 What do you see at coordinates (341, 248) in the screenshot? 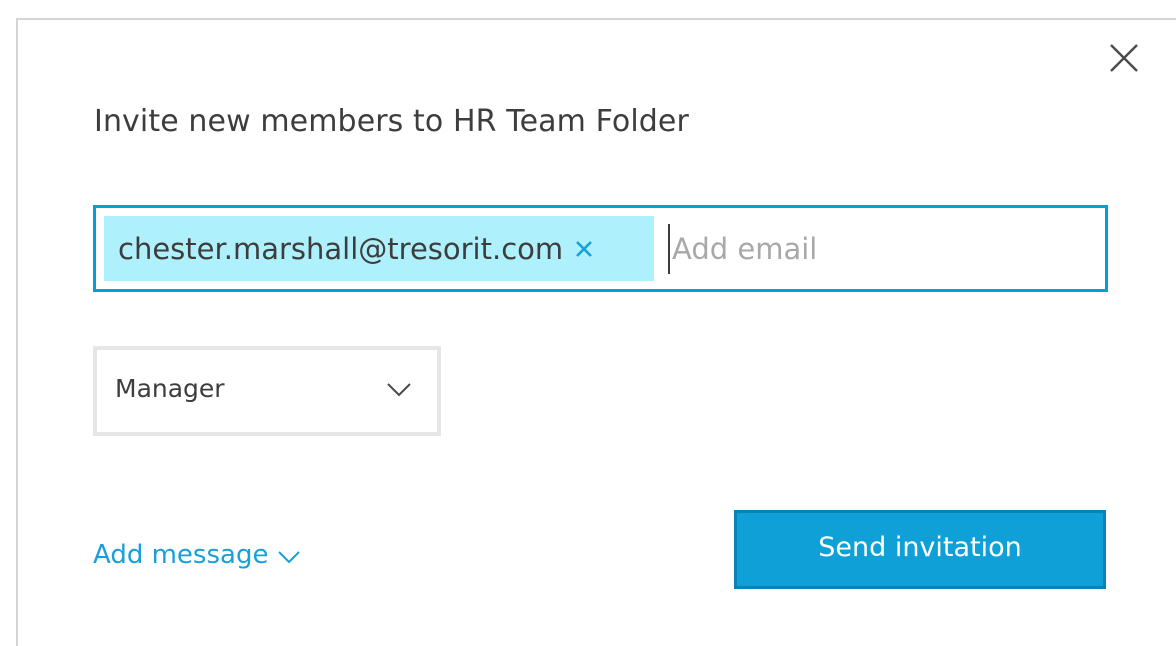
I see `email-chip-label: chester.marshall@tresorit.com` at bounding box center [341, 248].